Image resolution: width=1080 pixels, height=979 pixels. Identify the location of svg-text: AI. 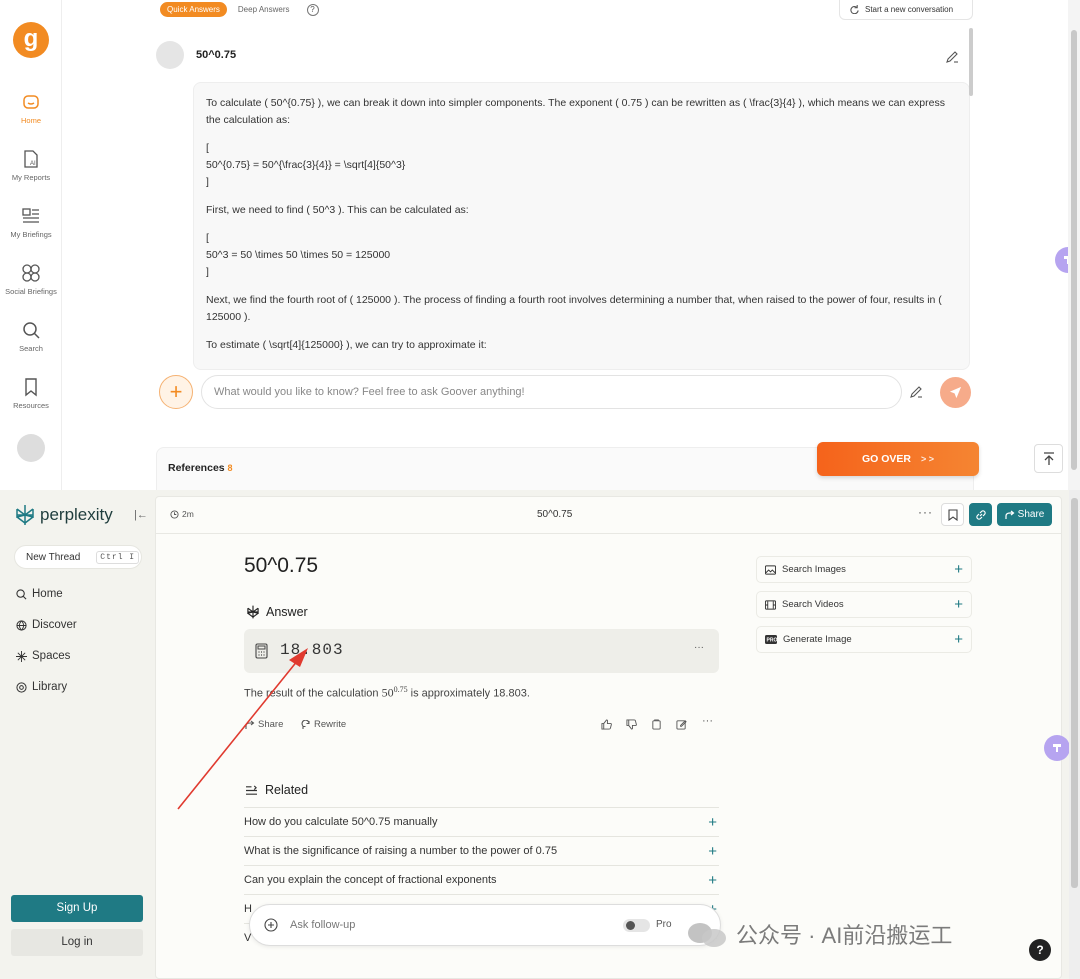
(33, 164).